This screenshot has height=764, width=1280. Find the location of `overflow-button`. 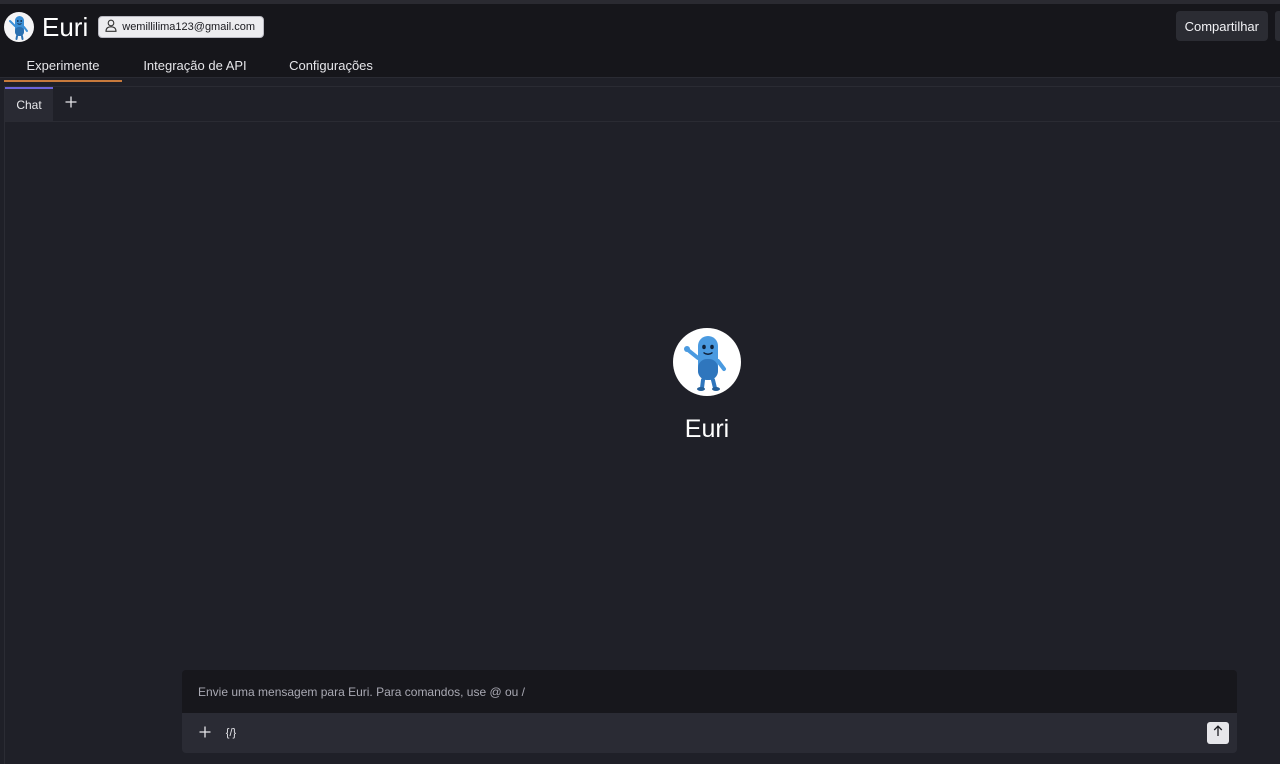

overflow-button is located at coordinates (1277, 26).